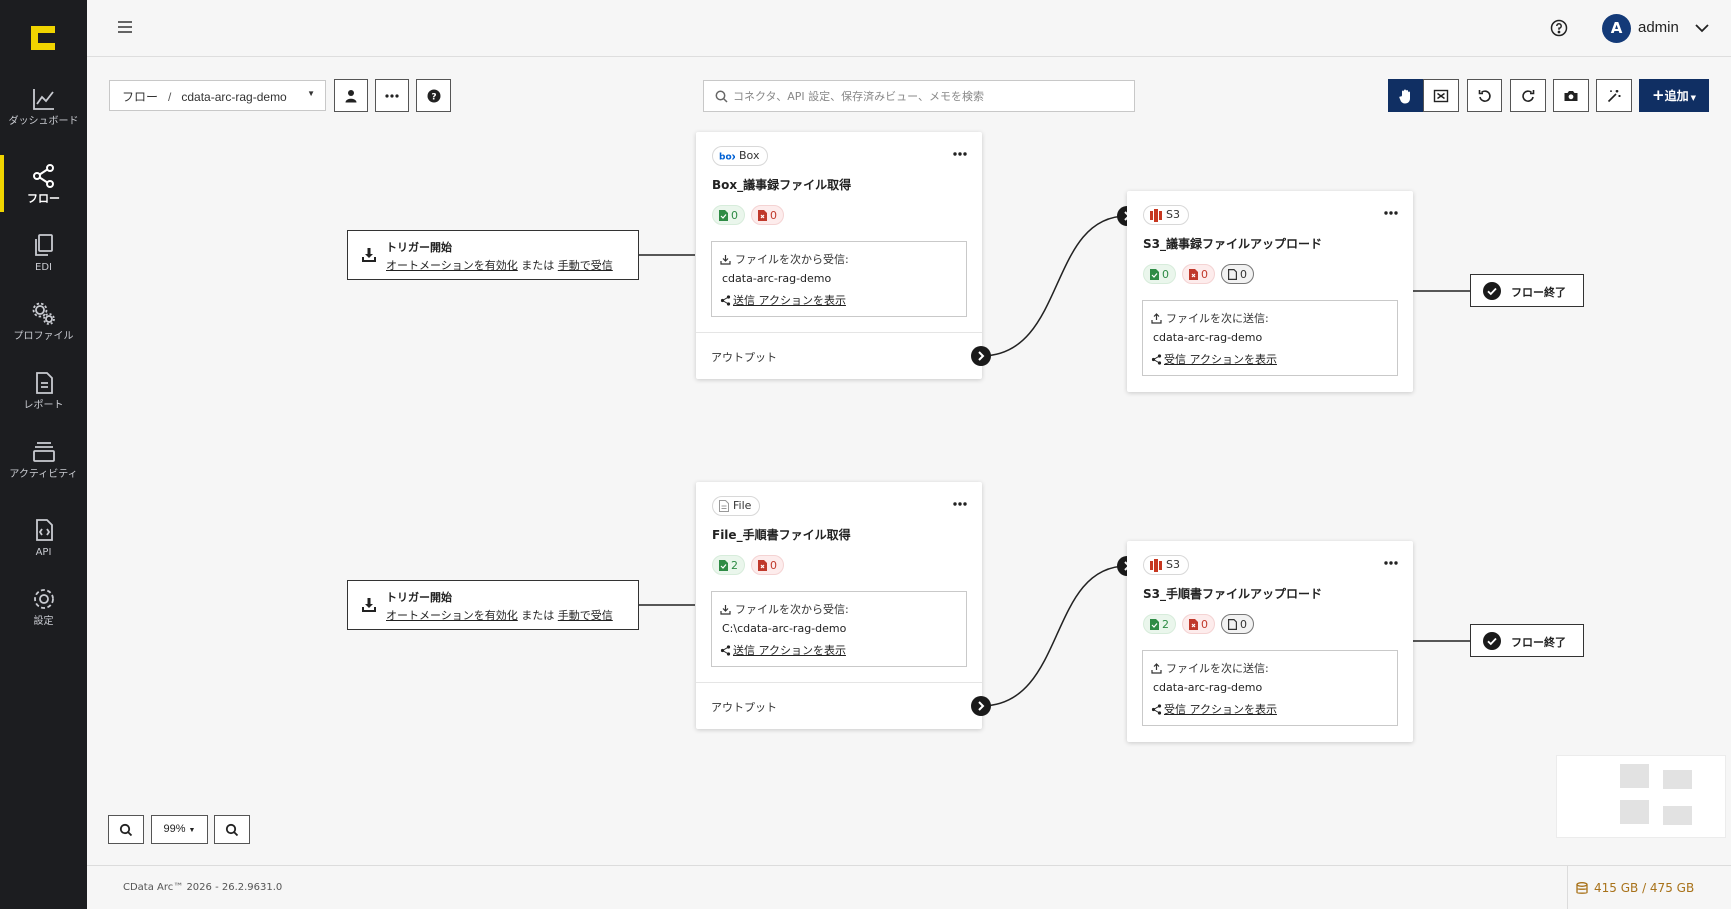  I want to click on info-label: ファイルを次に送信:, so click(1210, 668).